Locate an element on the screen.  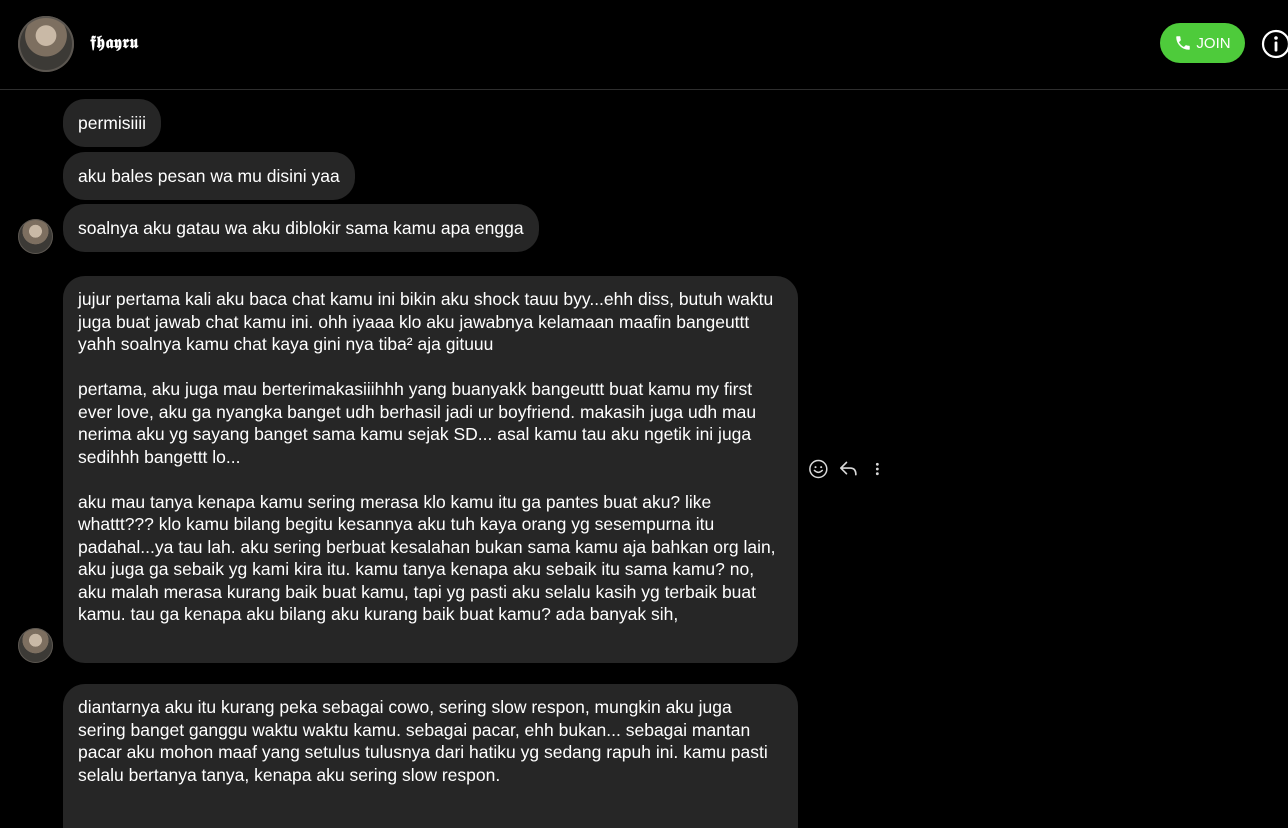
emoji-react-icon is located at coordinates (818, 469).